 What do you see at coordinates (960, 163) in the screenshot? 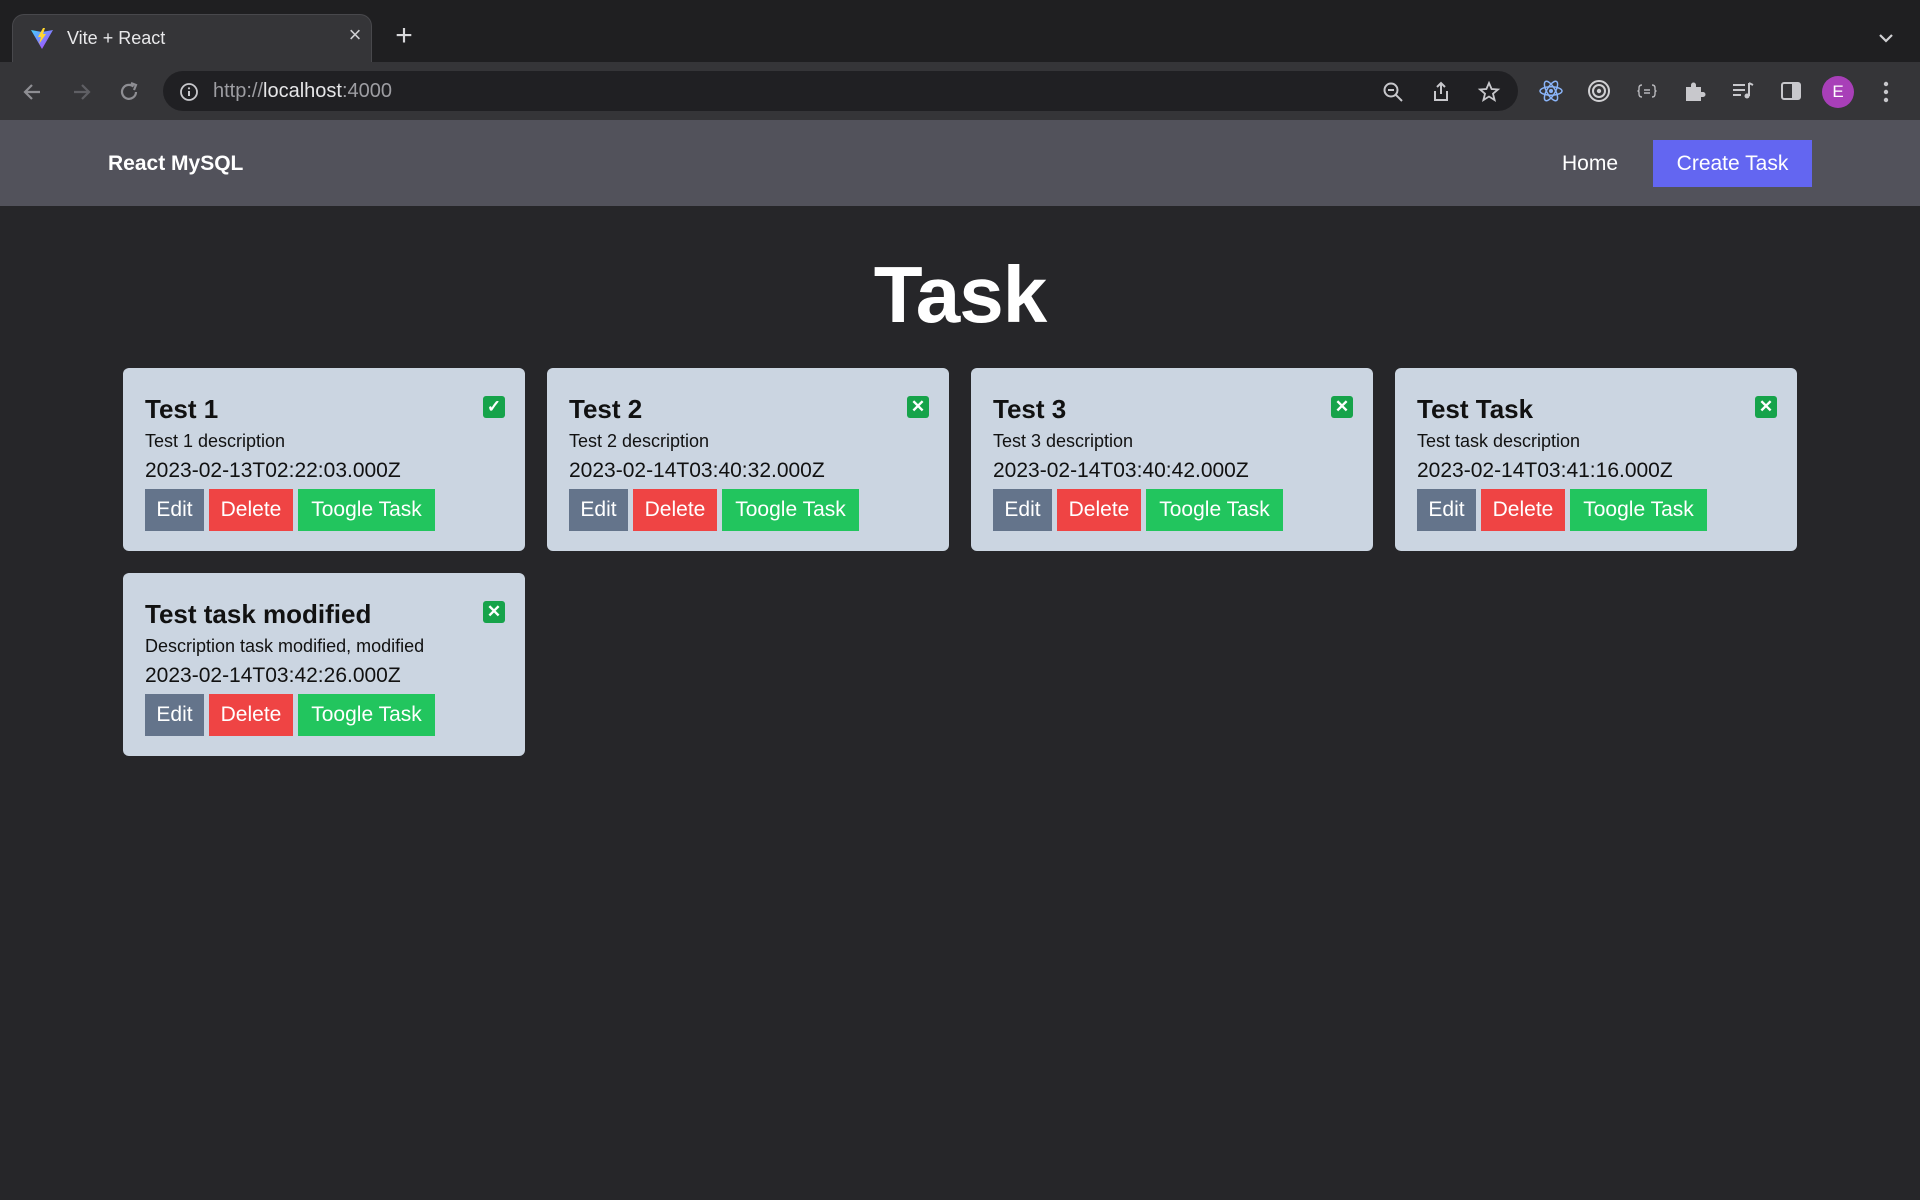
I see `app-navbar: React MySQL Home Create Task` at bounding box center [960, 163].